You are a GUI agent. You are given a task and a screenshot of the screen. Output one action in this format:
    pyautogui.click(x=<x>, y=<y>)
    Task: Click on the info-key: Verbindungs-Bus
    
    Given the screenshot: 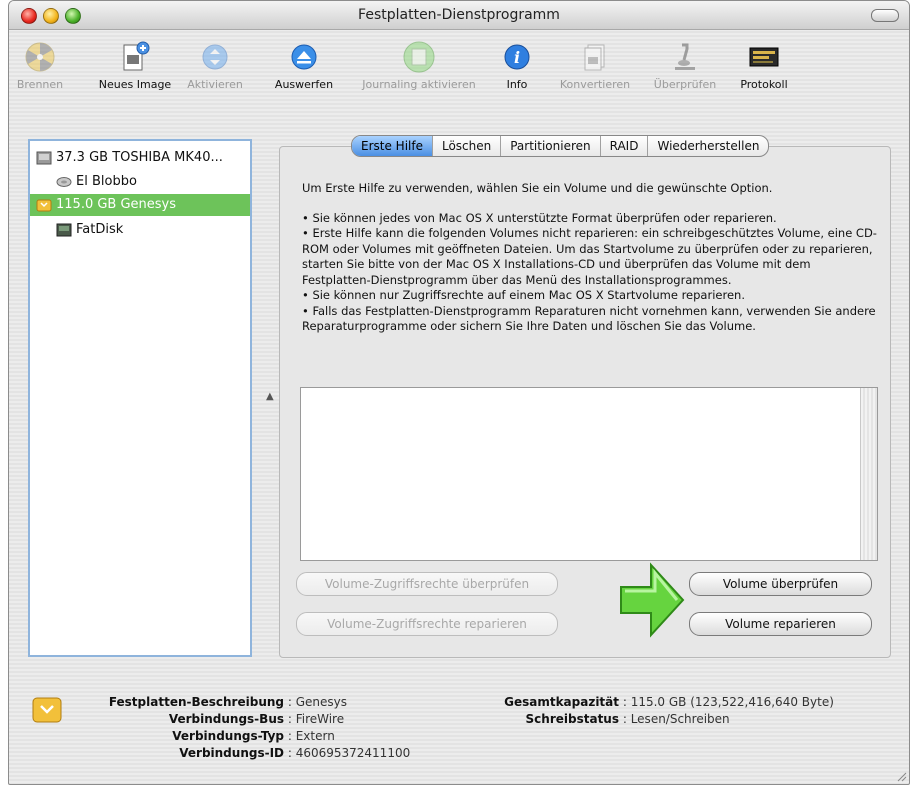 What is the action you would take?
    pyautogui.click(x=226, y=719)
    